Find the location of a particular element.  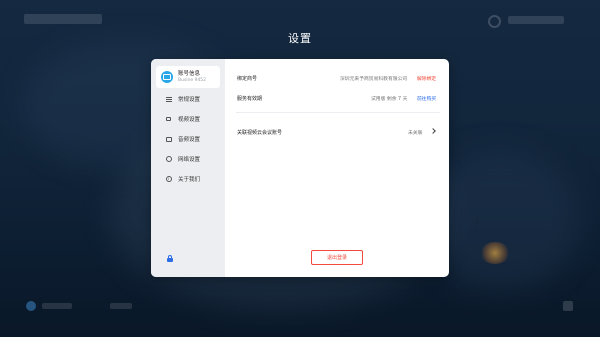

avatar is located at coordinates (31, 306).